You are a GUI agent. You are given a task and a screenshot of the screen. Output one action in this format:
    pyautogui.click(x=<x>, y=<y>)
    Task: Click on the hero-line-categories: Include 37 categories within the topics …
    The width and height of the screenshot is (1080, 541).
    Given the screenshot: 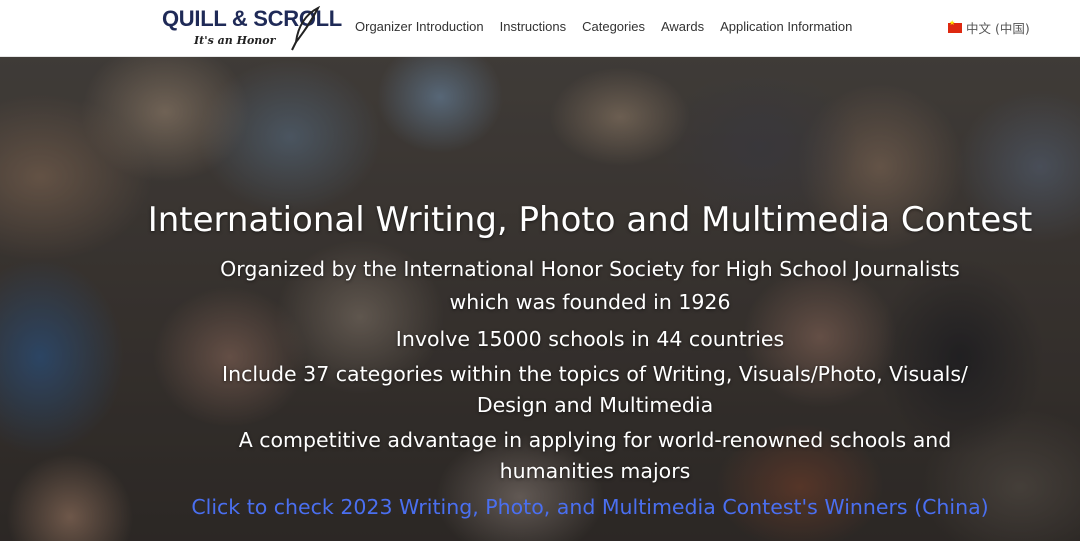 What is the action you would take?
    pyautogui.click(x=595, y=389)
    